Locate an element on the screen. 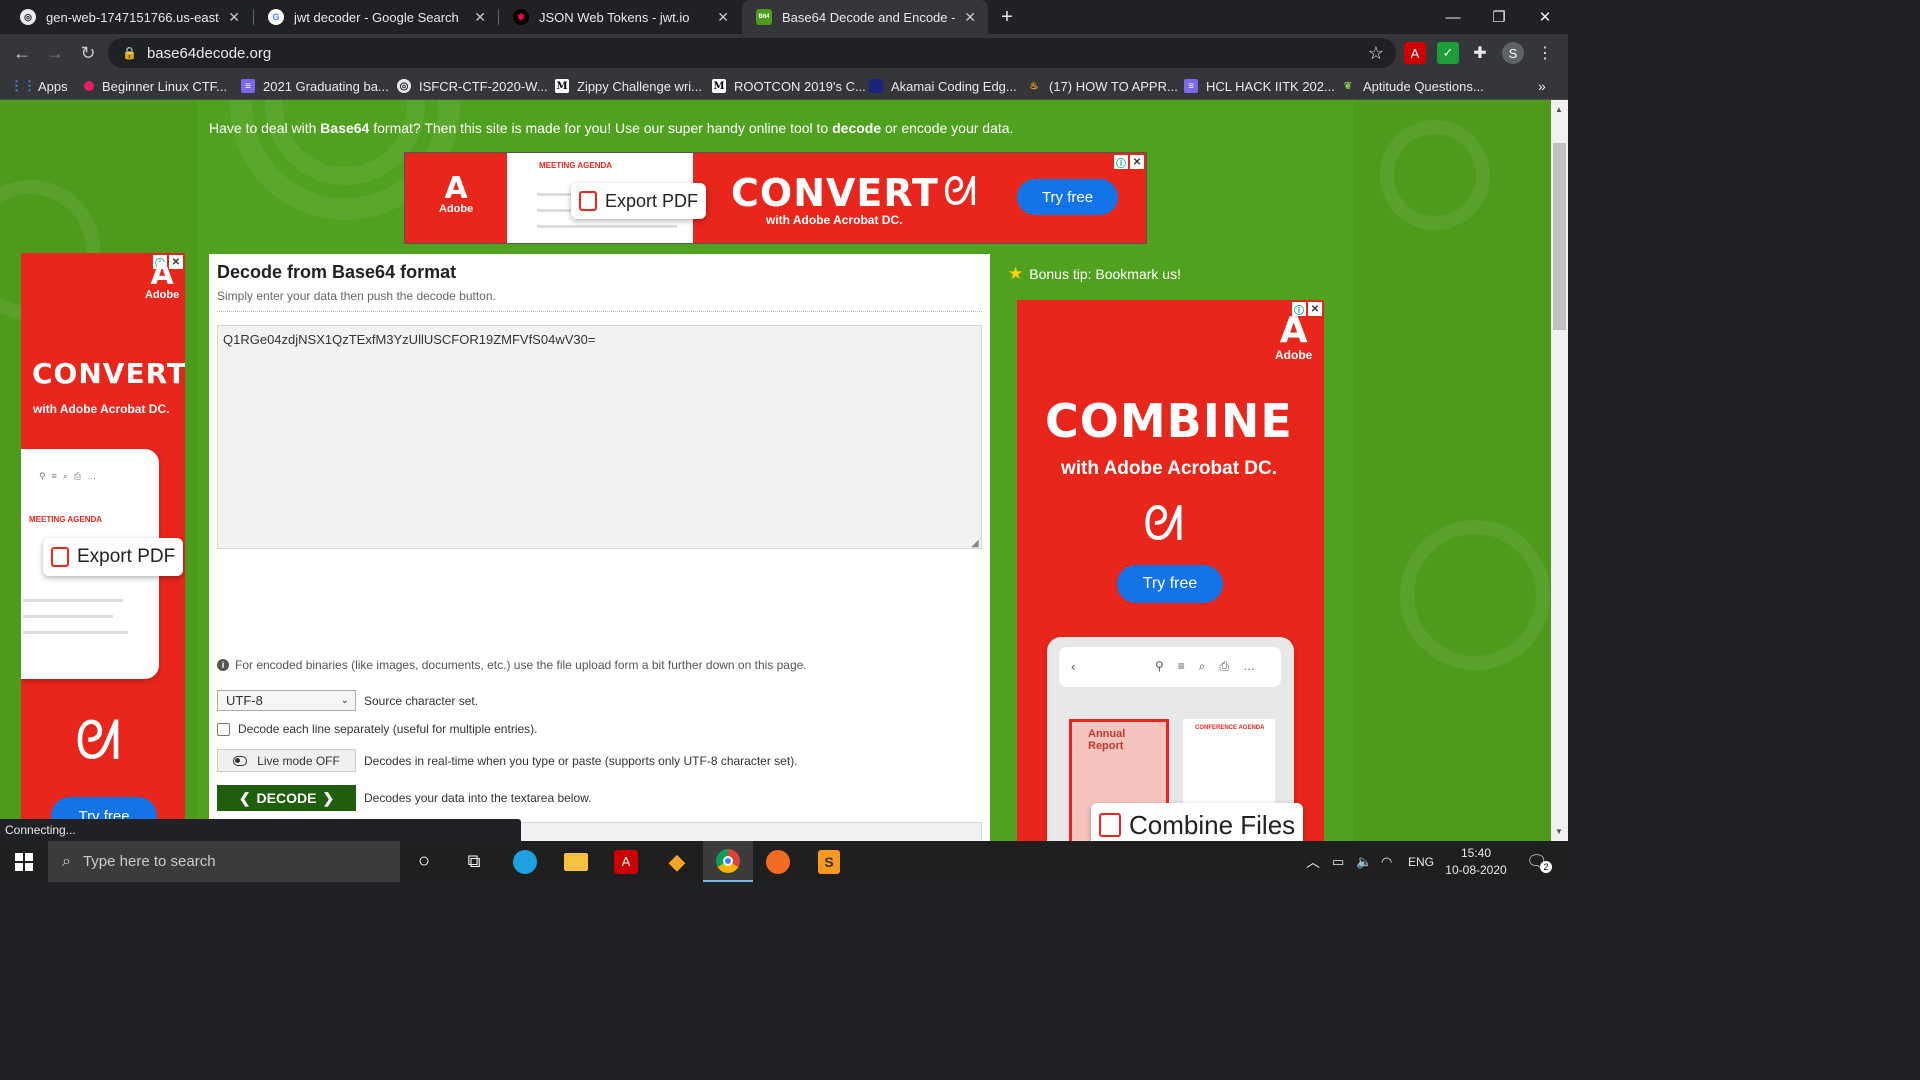 This screenshot has width=1920, height=1080. reload-icon: ↻ is located at coordinates (88, 53).